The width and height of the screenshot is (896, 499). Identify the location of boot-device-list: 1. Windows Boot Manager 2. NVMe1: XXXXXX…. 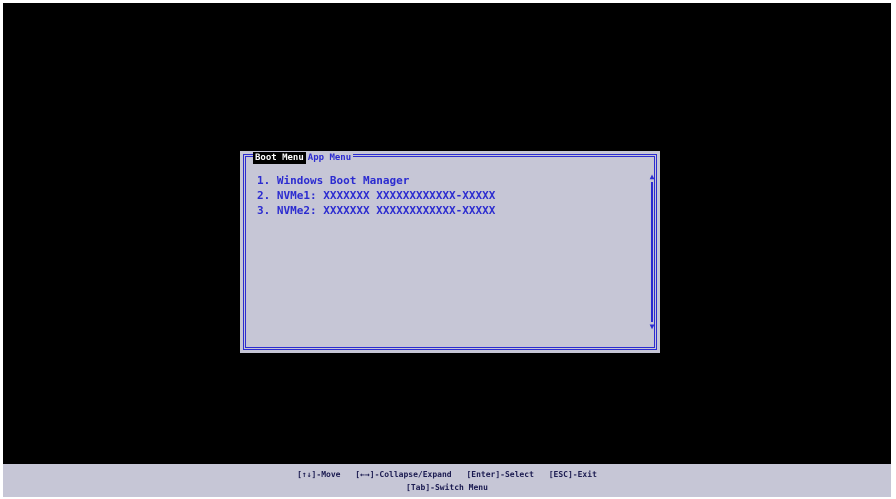
(376, 195).